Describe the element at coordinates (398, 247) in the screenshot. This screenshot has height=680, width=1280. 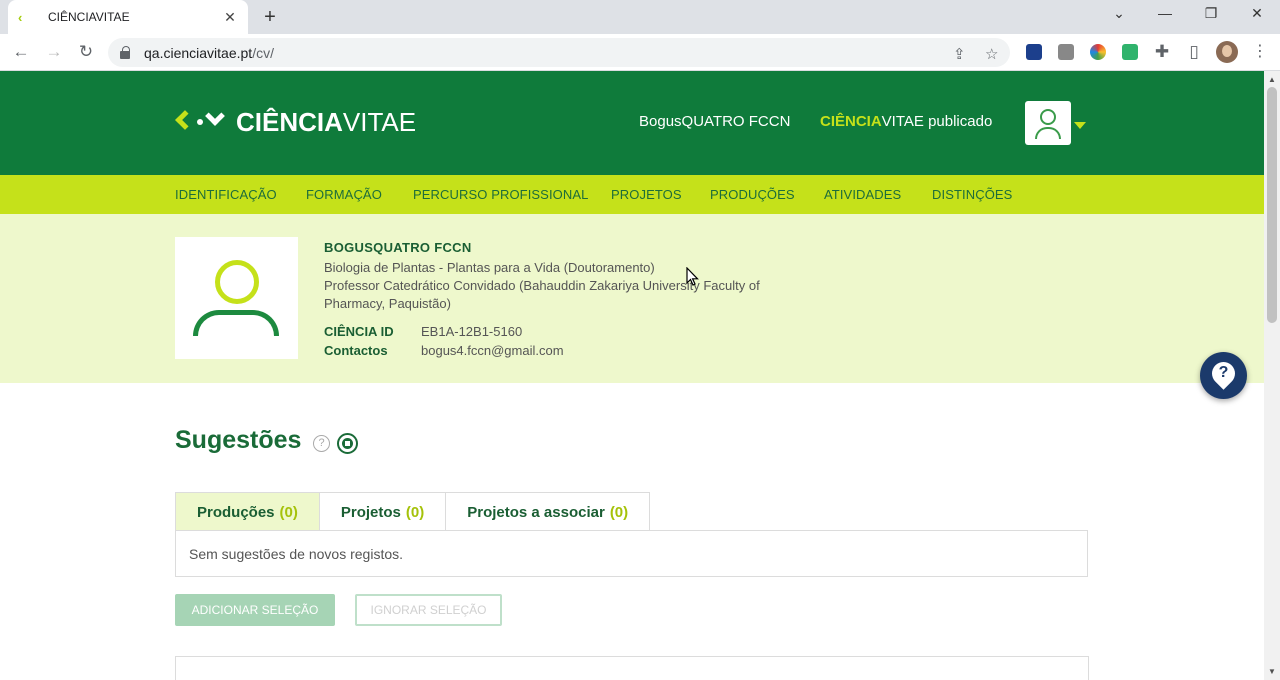
I see `profile-name: BOGUSQUATRO FCCN` at that location.